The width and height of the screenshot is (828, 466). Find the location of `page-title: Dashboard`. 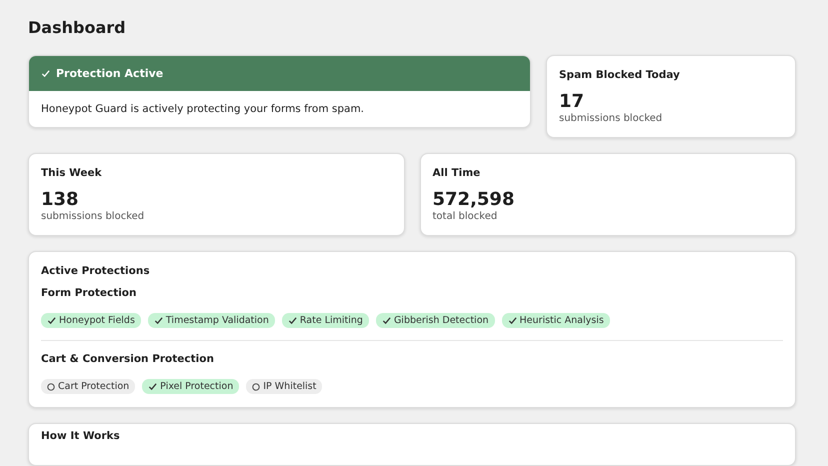

page-title: Dashboard is located at coordinates (77, 28).